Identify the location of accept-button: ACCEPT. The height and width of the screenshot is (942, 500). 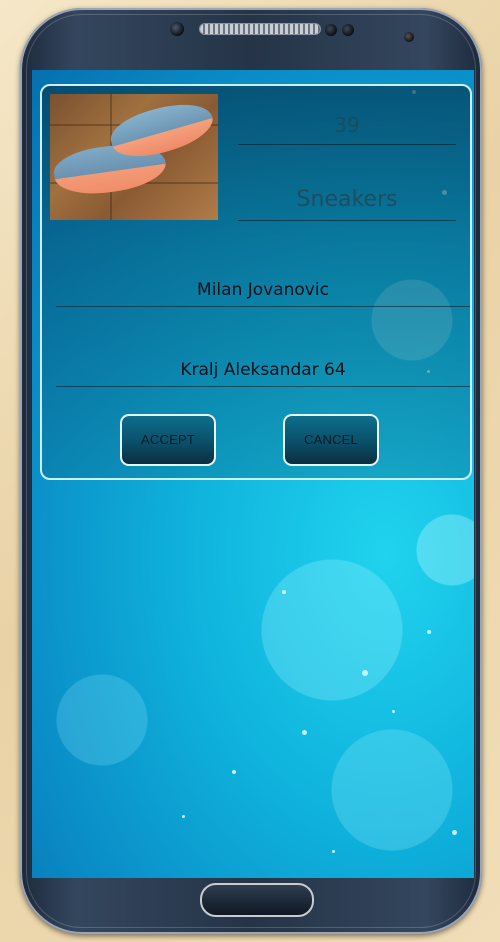
(168, 440).